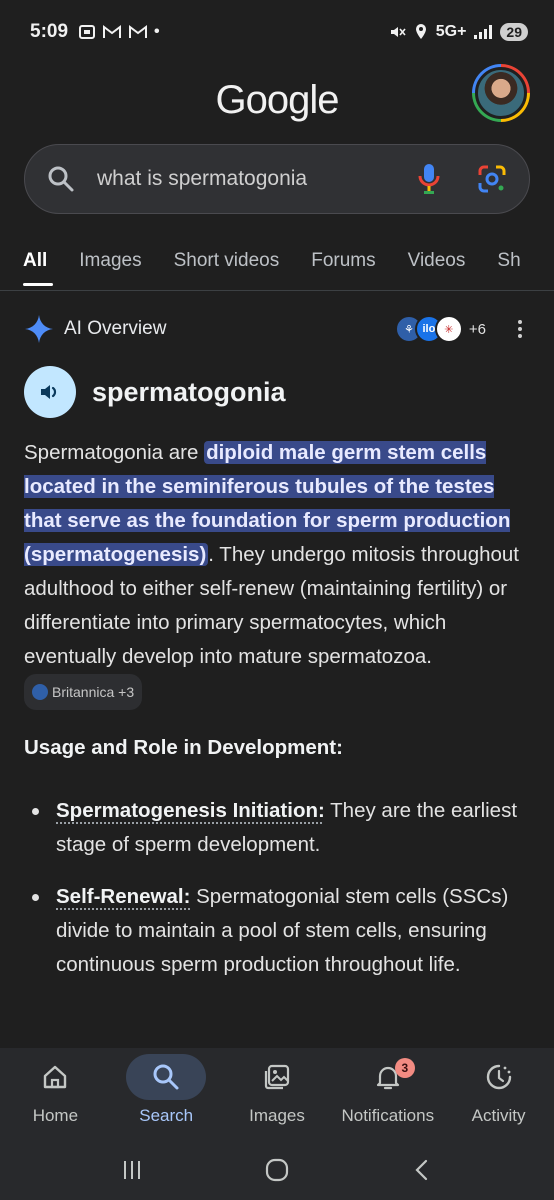 This screenshot has width=554, height=1200. Describe the element at coordinates (420, 31) in the screenshot. I see `location-icon` at that location.